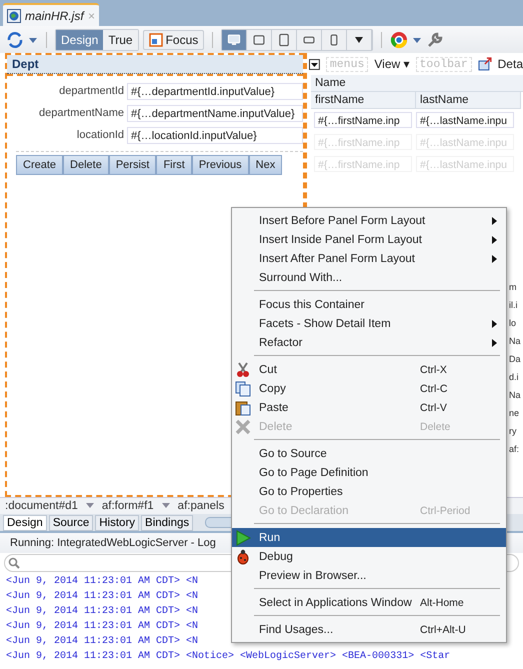 This screenshot has width=523, height=669. I want to click on facet-field: toolbar, so click(444, 64).